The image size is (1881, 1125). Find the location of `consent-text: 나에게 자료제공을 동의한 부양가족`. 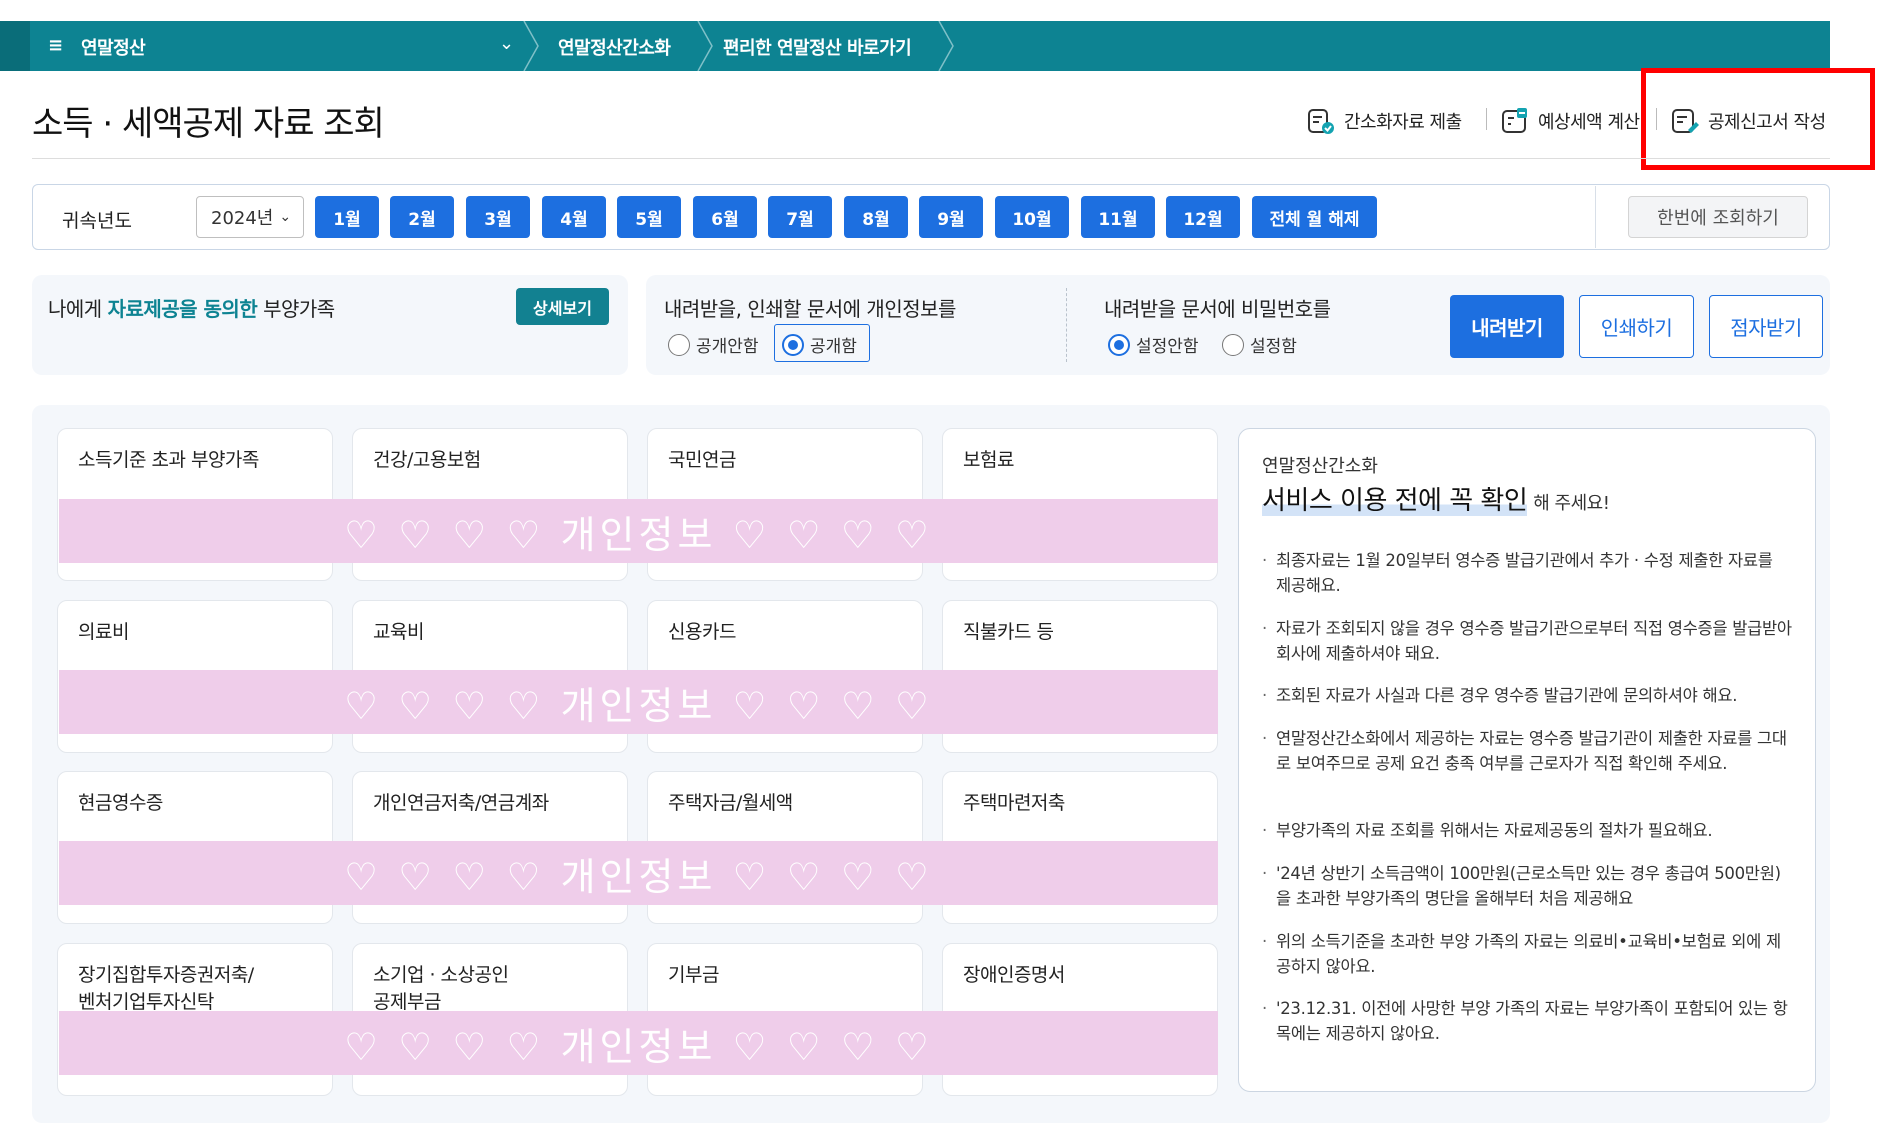

consent-text: 나에게 자료제공을 동의한 부양가족 is located at coordinates (191, 307).